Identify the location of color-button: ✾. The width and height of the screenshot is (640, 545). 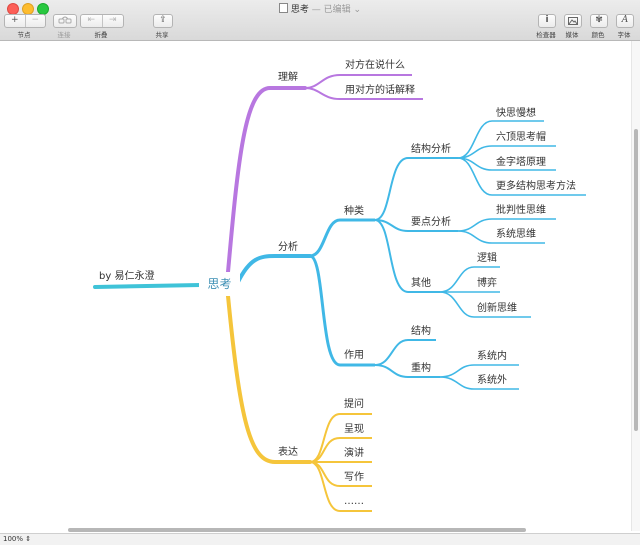
(599, 21).